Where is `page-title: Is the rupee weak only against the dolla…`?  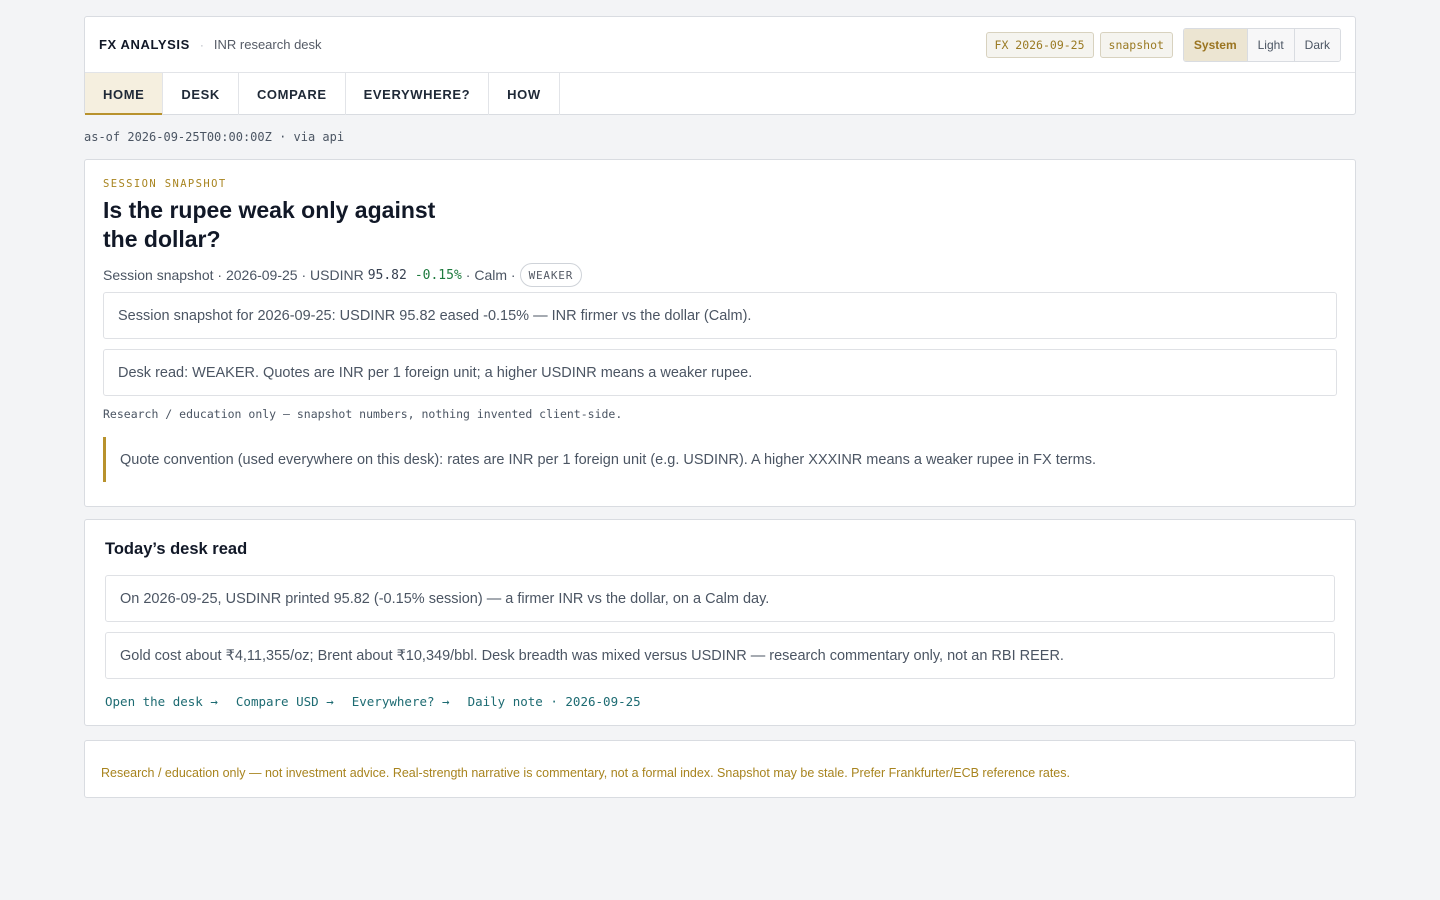
page-title: Is the rupee weak only against the dolla… is located at coordinates (269, 224).